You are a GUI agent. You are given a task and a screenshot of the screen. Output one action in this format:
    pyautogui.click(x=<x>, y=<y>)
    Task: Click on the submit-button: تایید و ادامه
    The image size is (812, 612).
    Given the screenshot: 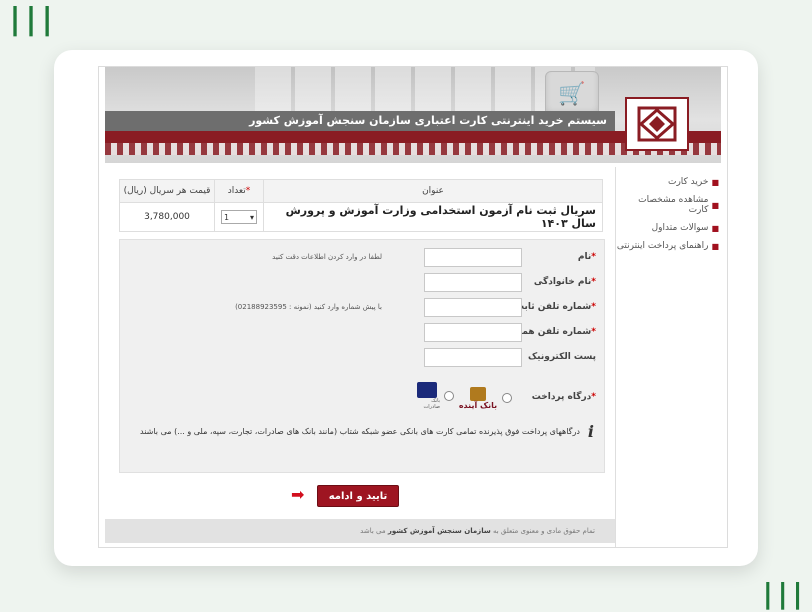 What is the action you would take?
    pyautogui.click(x=358, y=496)
    